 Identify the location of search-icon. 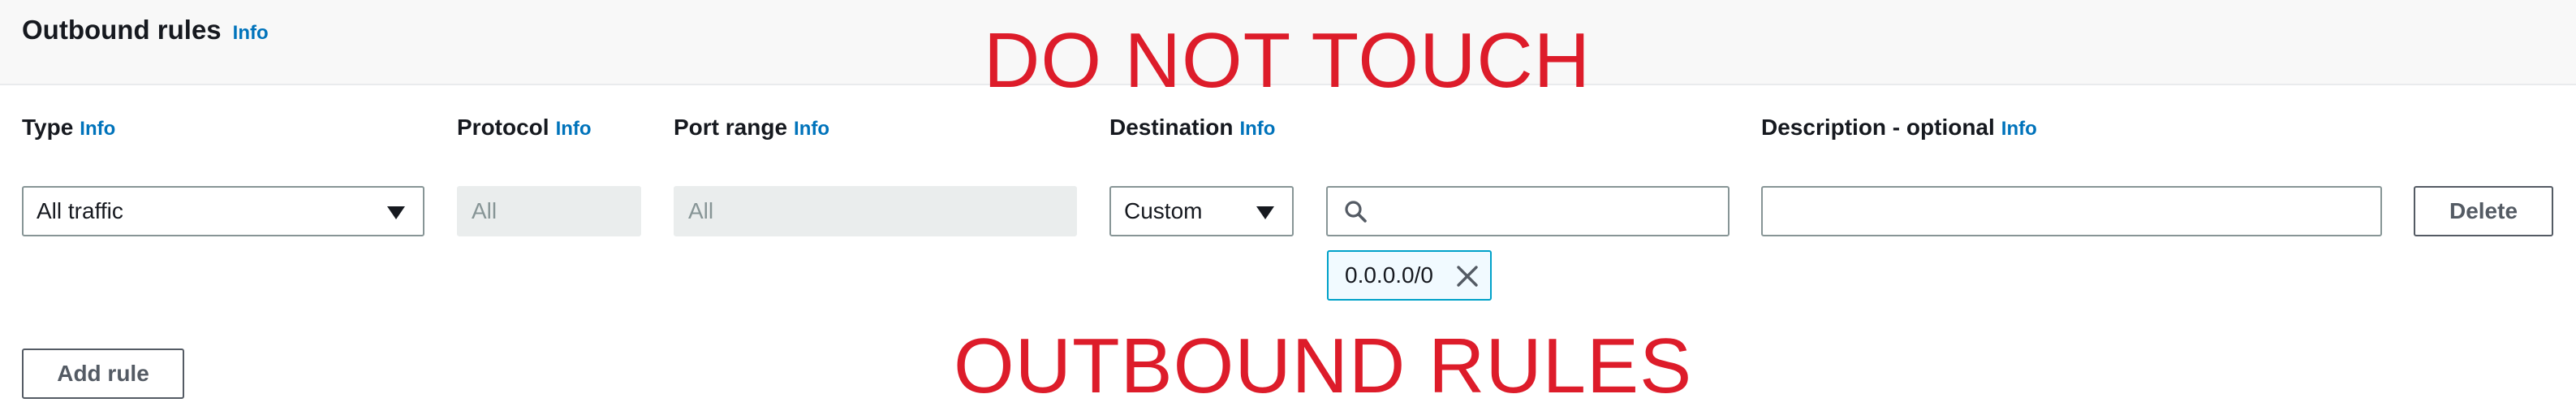
(1356, 212).